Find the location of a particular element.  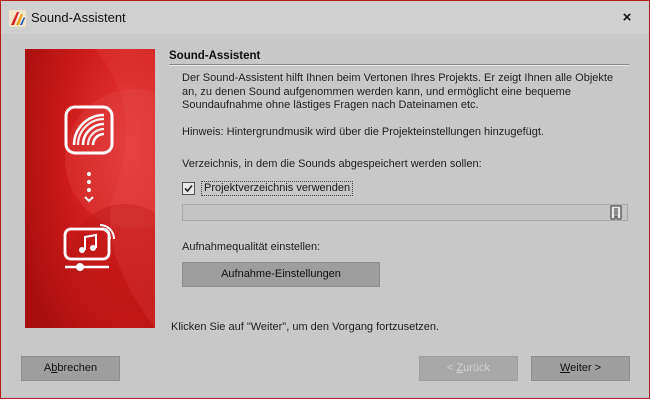

next-label-post: eiter > is located at coordinates (586, 368).